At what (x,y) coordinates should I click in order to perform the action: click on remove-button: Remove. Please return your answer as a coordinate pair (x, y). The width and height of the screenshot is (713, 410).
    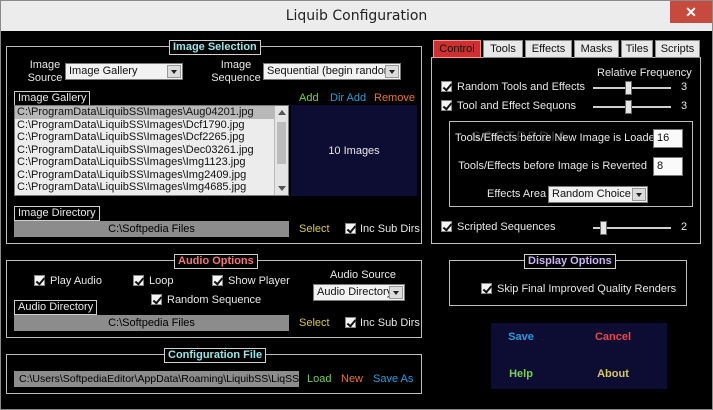
    Looking at the image, I should click on (394, 98).